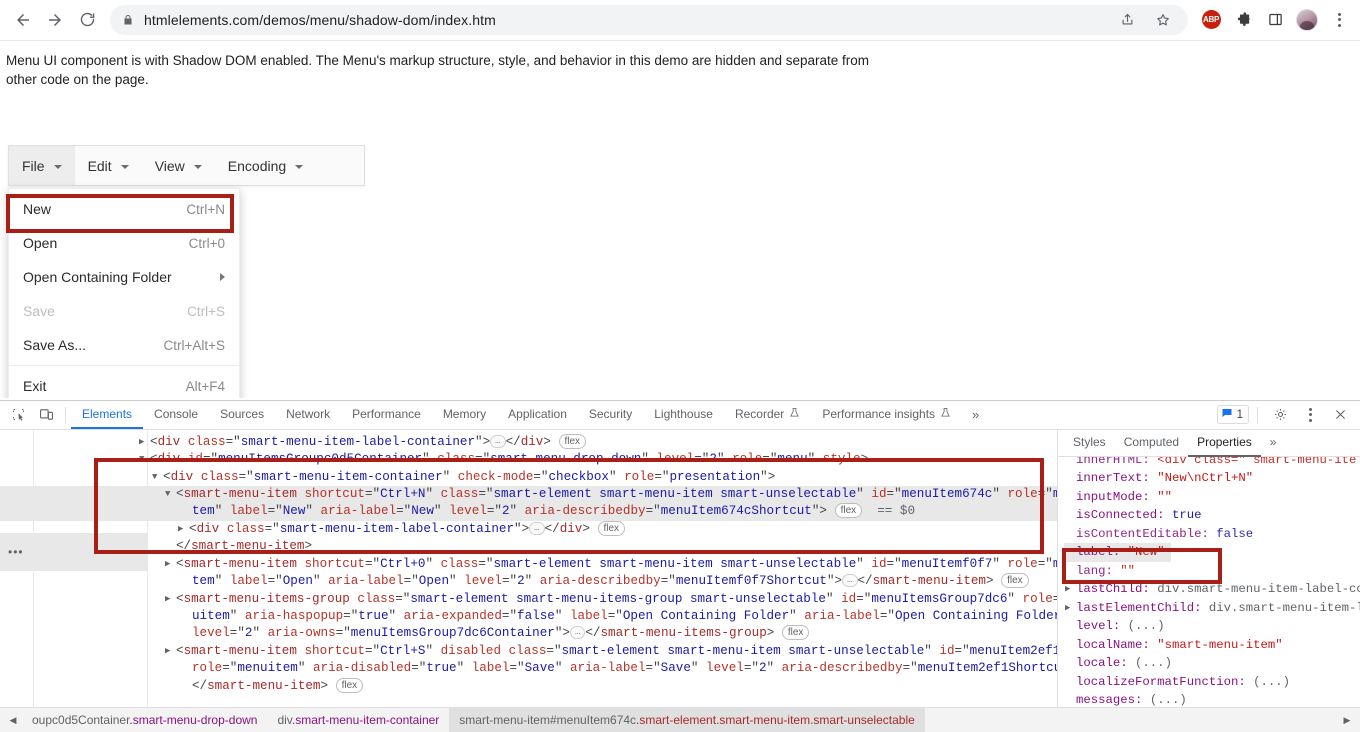 Image resolution: width=1360 pixels, height=732 pixels. Describe the element at coordinates (1212, 463) in the screenshot. I see `property-row: innerHTML: <div class=" smart-menu-ite` at that location.